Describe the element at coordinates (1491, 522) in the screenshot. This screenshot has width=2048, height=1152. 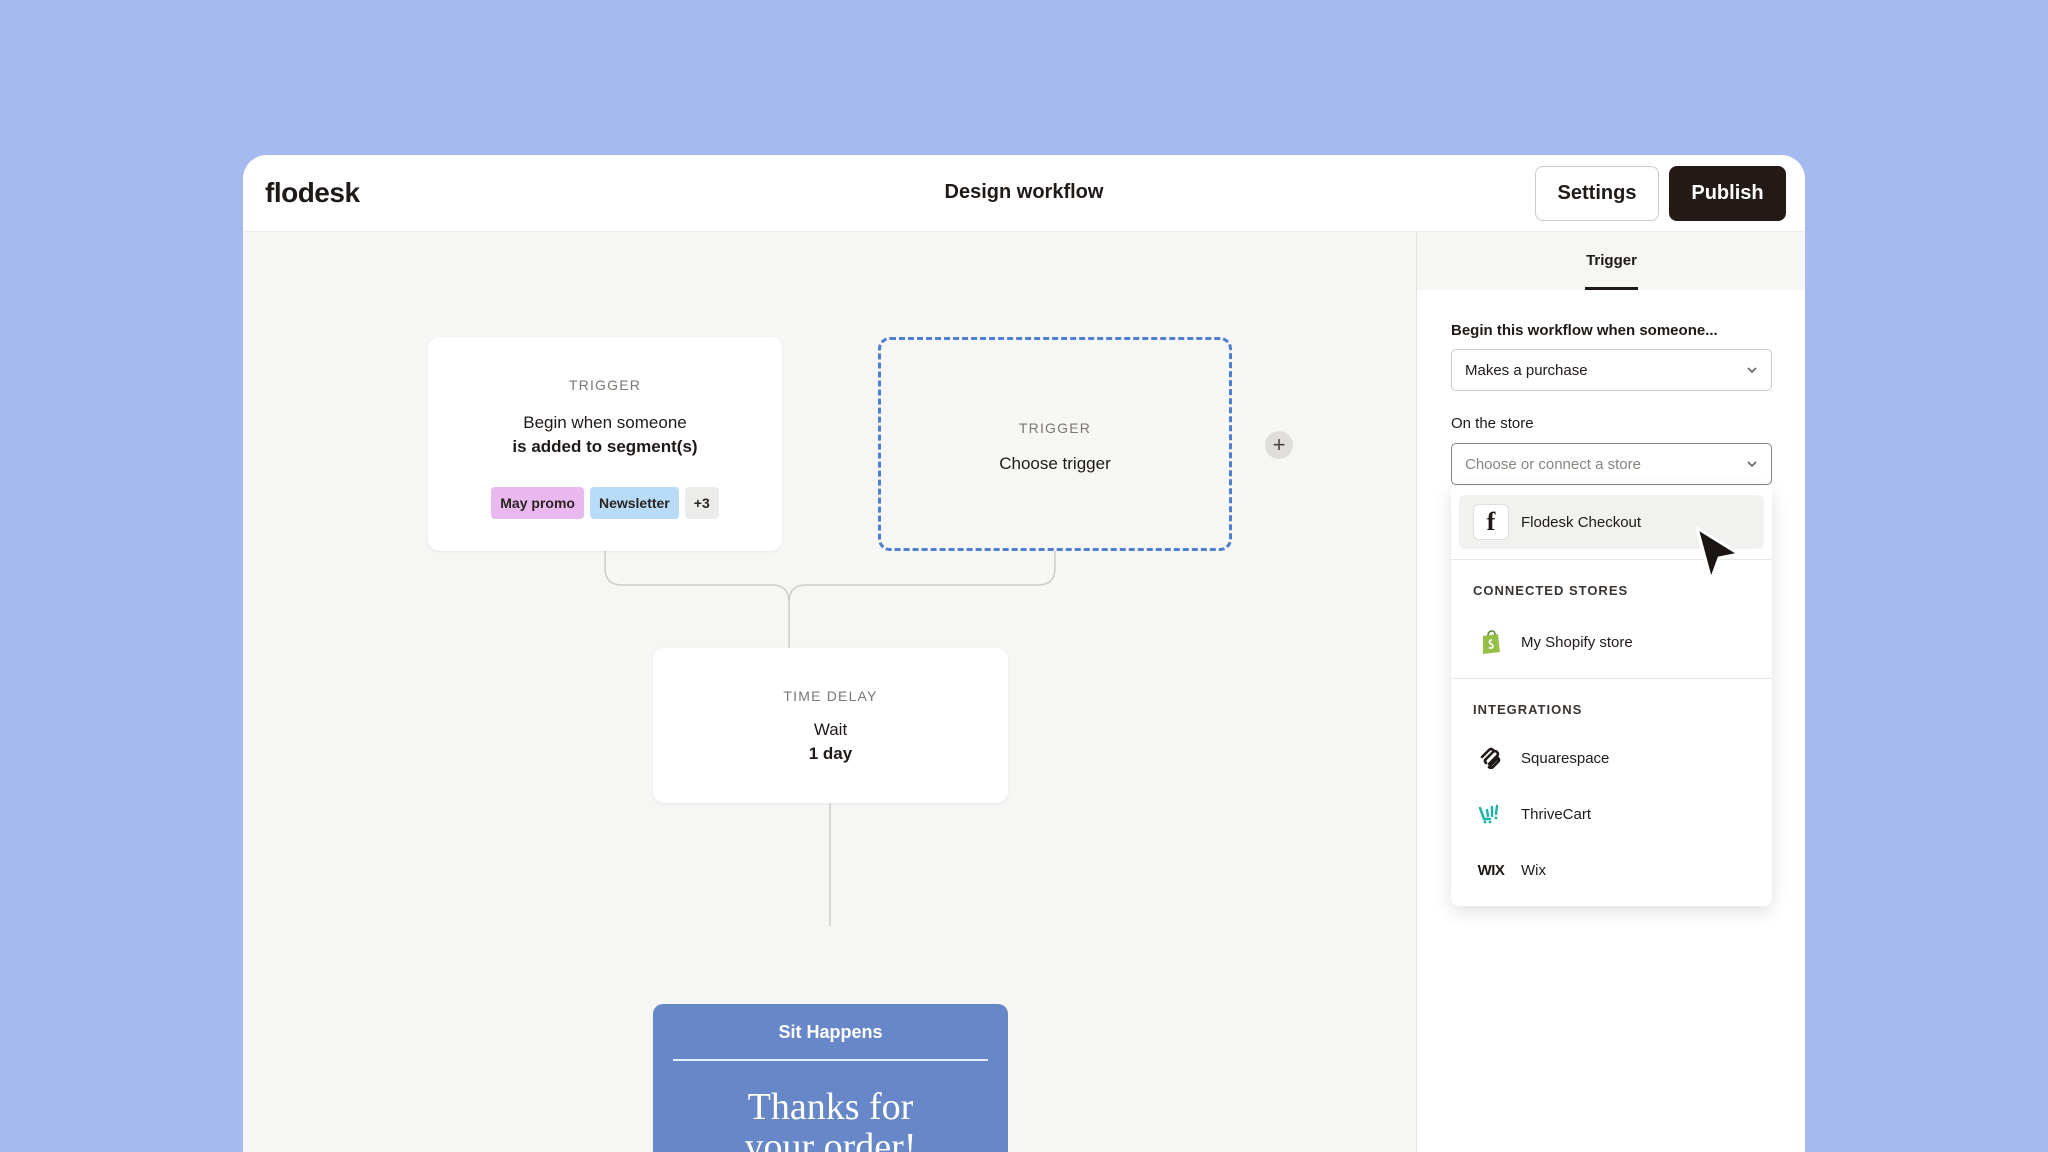
I see `flodesk-f-icon: f` at that location.